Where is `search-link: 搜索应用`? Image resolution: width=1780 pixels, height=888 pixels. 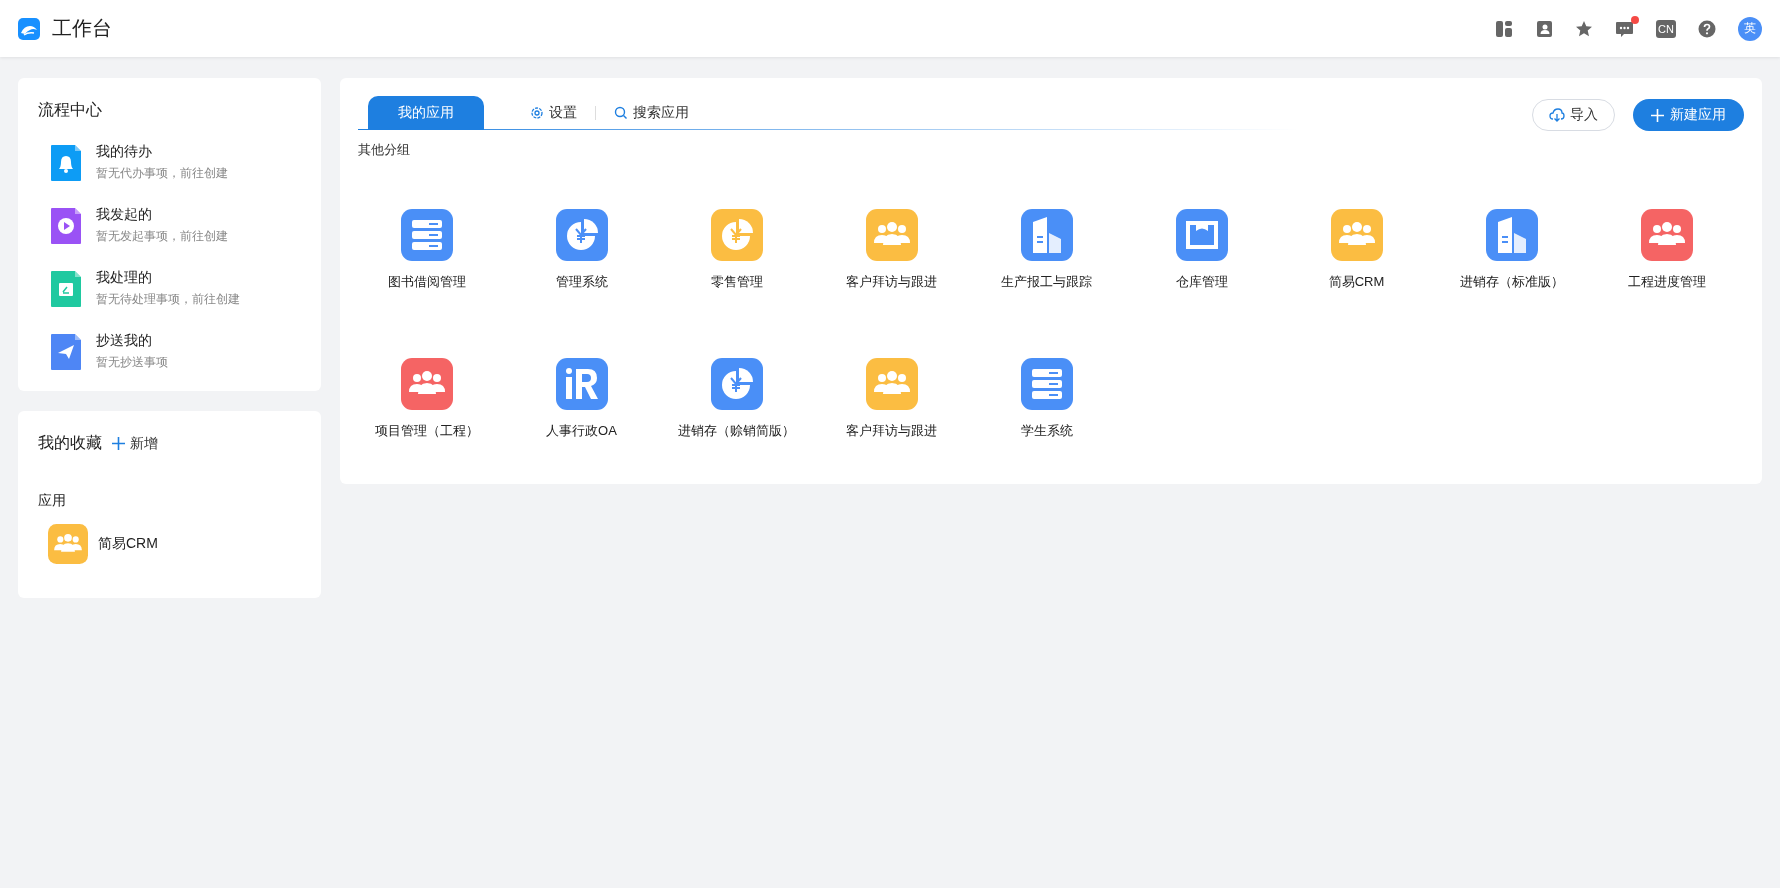
search-link: 搜索应用 is located at coordinates (651, 113).